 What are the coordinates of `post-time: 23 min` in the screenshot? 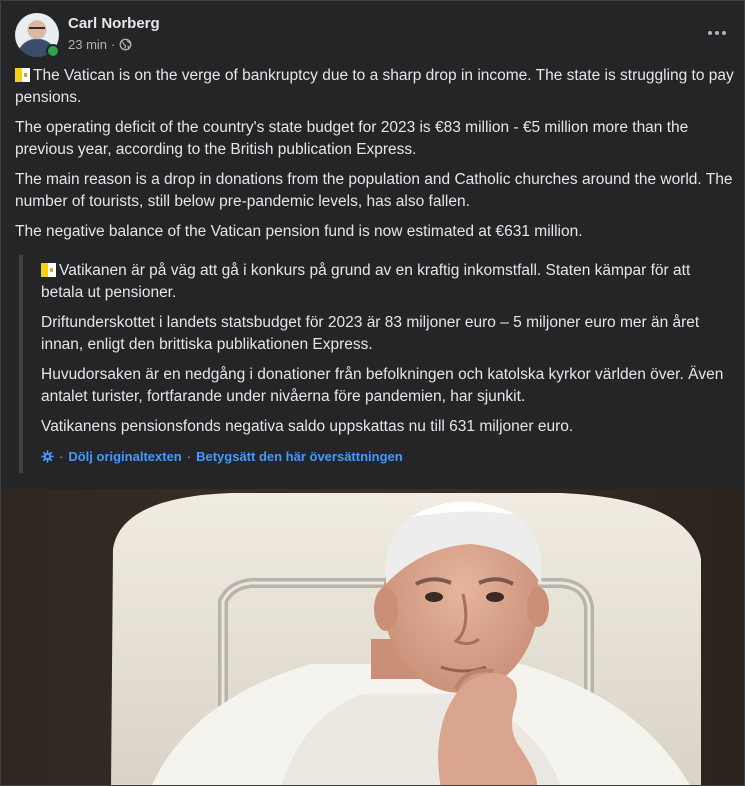 It's located at (87, 44).